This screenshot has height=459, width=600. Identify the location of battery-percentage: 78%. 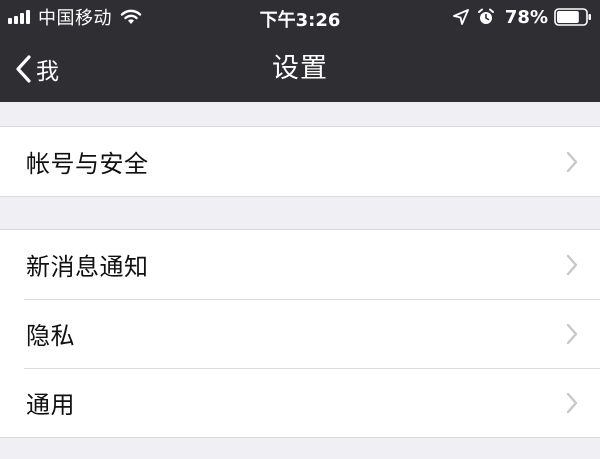
(526, 17).